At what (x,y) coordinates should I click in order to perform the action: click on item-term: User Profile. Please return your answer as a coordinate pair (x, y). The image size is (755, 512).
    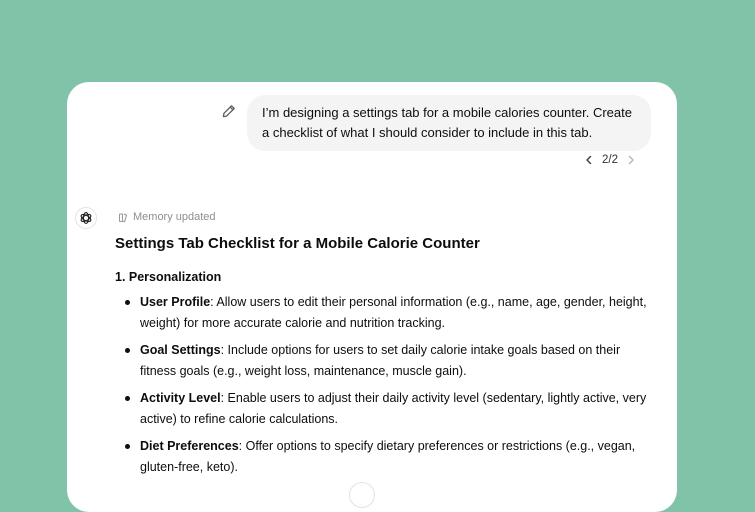
    Looking at the image, I should click on (175, 302).